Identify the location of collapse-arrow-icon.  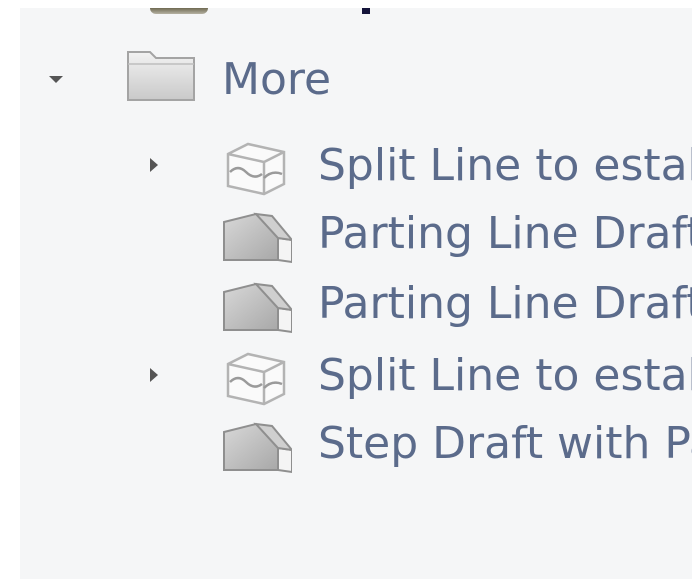
(56, 79).